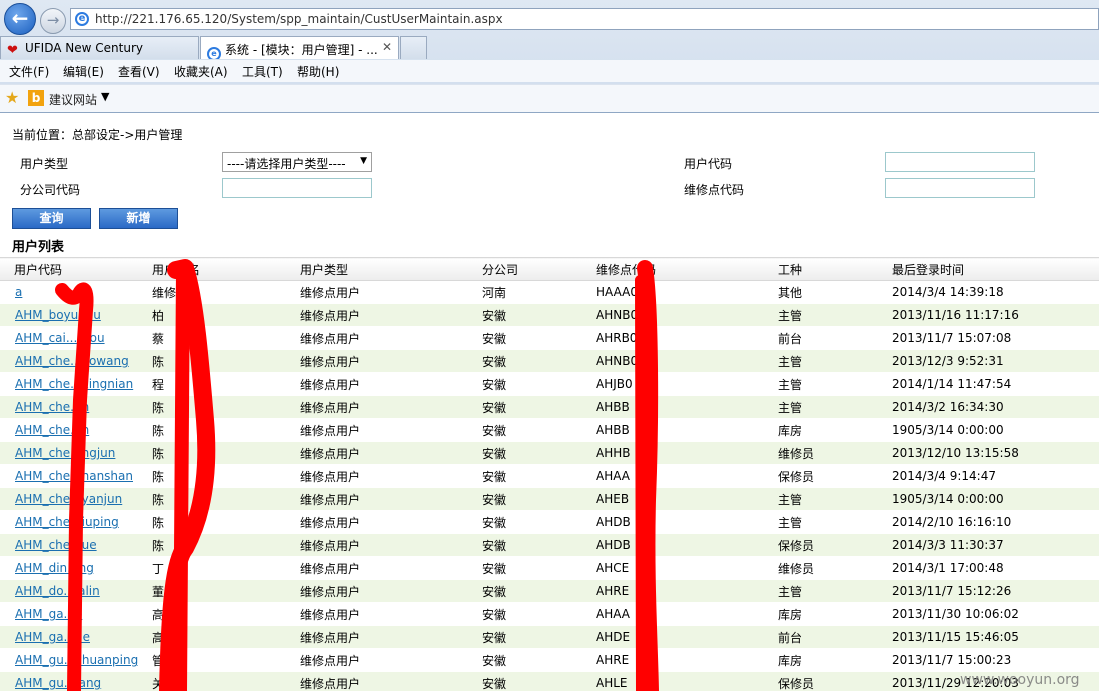 This screenshot has height=691, width=1099. I want to click on user-code-cell: AHM_che...yanjun, so click(69, 499).